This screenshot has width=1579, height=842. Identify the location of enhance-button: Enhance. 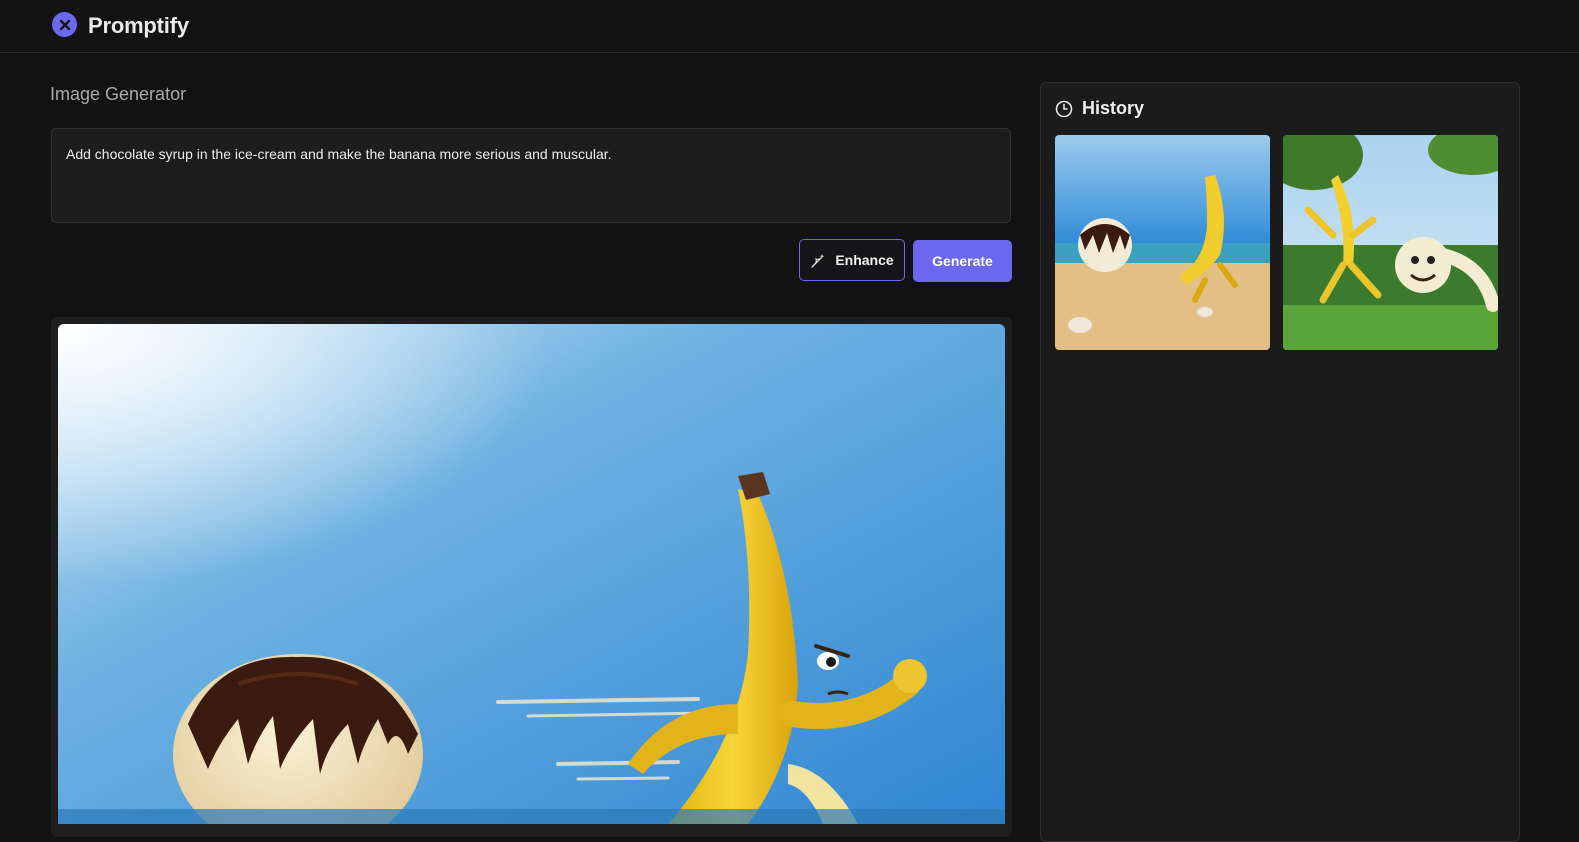
(852, 260).